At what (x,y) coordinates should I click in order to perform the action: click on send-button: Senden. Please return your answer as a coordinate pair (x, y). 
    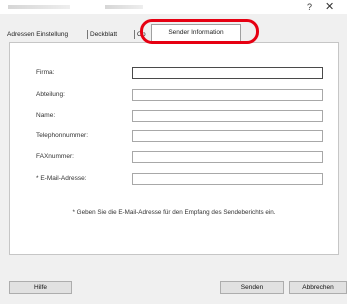
    Looking at the image, I should click on (252, 287).